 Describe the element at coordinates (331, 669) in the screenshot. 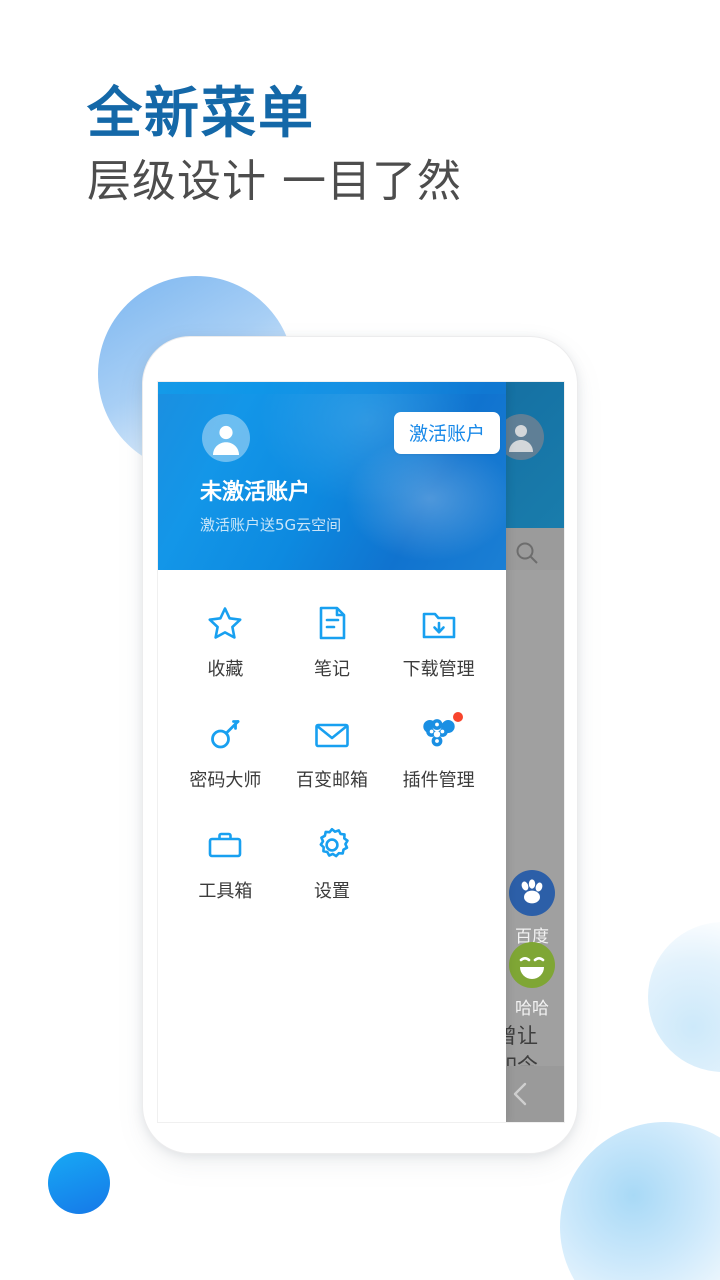

I see `menu-item-label: 笔记` at that location.